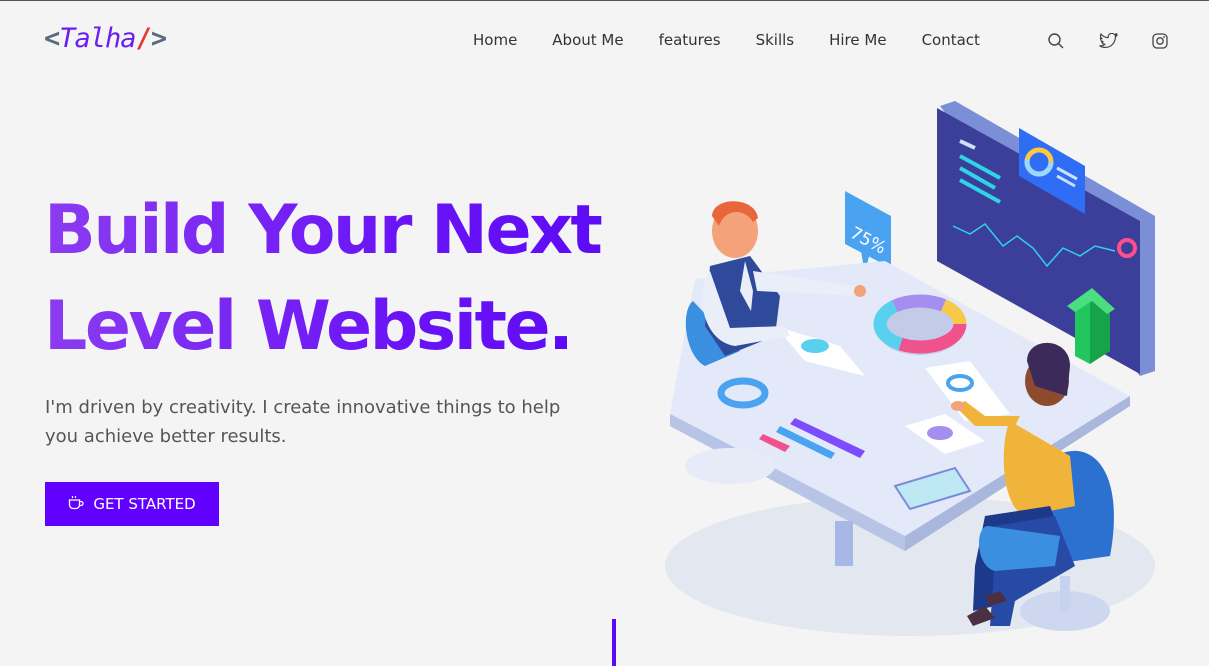 The width and height of the screenshot is (1209, 666). What do you see at coordinates (1056, 41) in the screenshot?
I see `search-icon` at bounding box center [1056, 41].